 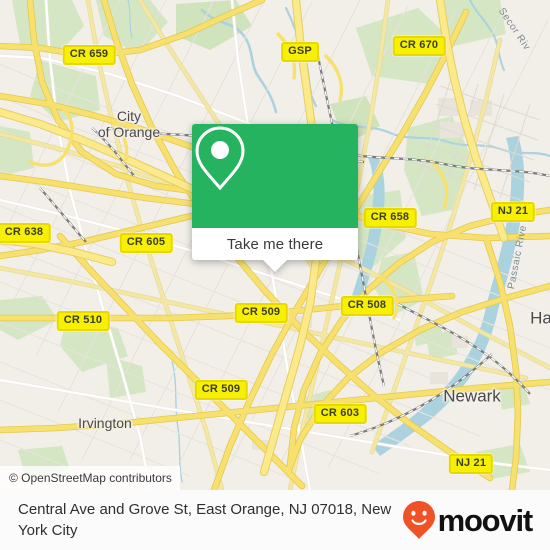 What do you see at coordinates (340, 414) in the screenshot?
I see `road-shield-cr-603: CR 603` at bounding box center [340, 414].